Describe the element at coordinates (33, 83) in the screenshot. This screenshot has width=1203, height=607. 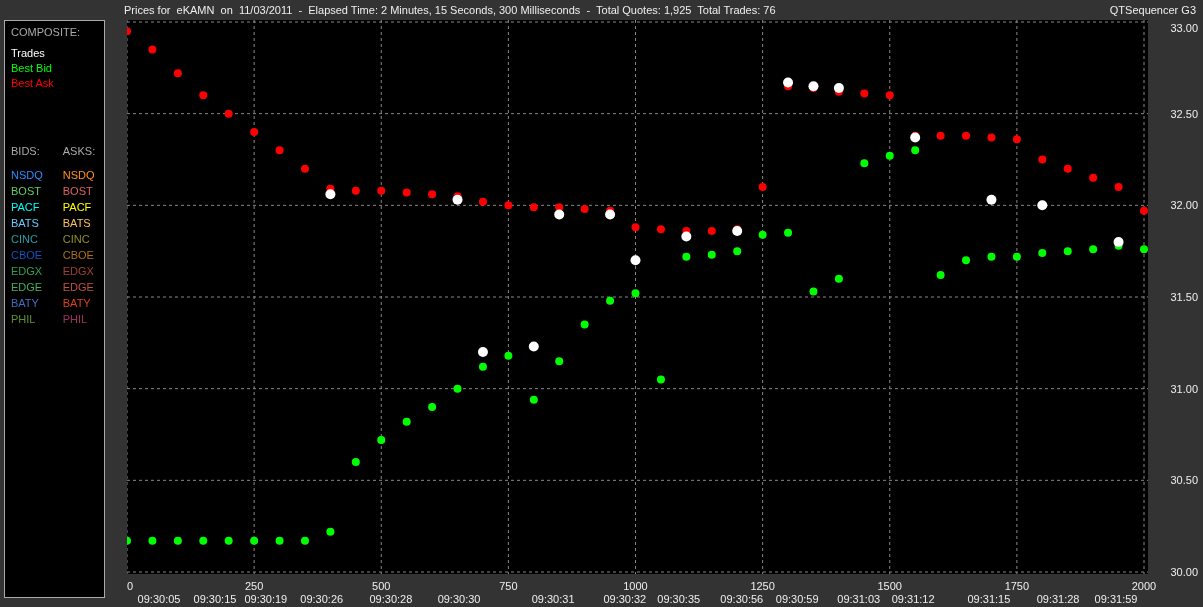
I see `legend-item: Best Ask` at that location.